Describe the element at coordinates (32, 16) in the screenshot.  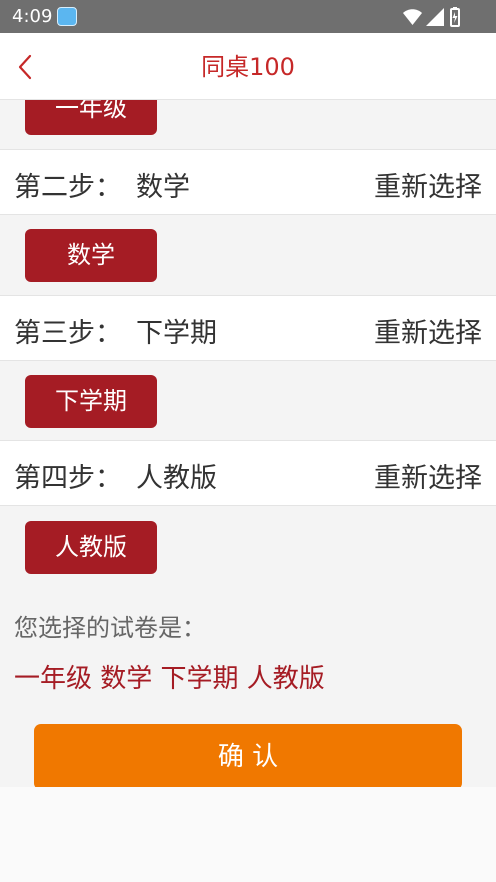
I see `status-time: 4:09` at that location.